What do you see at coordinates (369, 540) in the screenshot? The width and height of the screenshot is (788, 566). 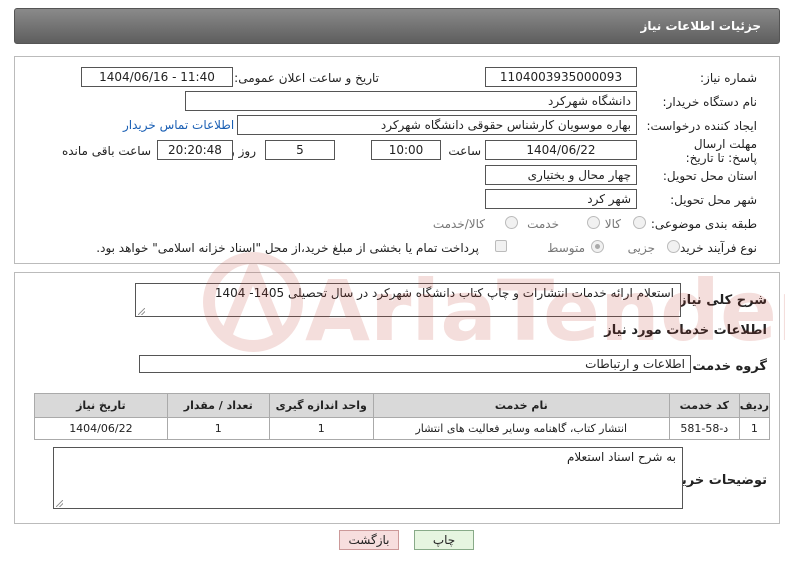 I see `back-button: بازگشت` at bounding box center [369, 540].